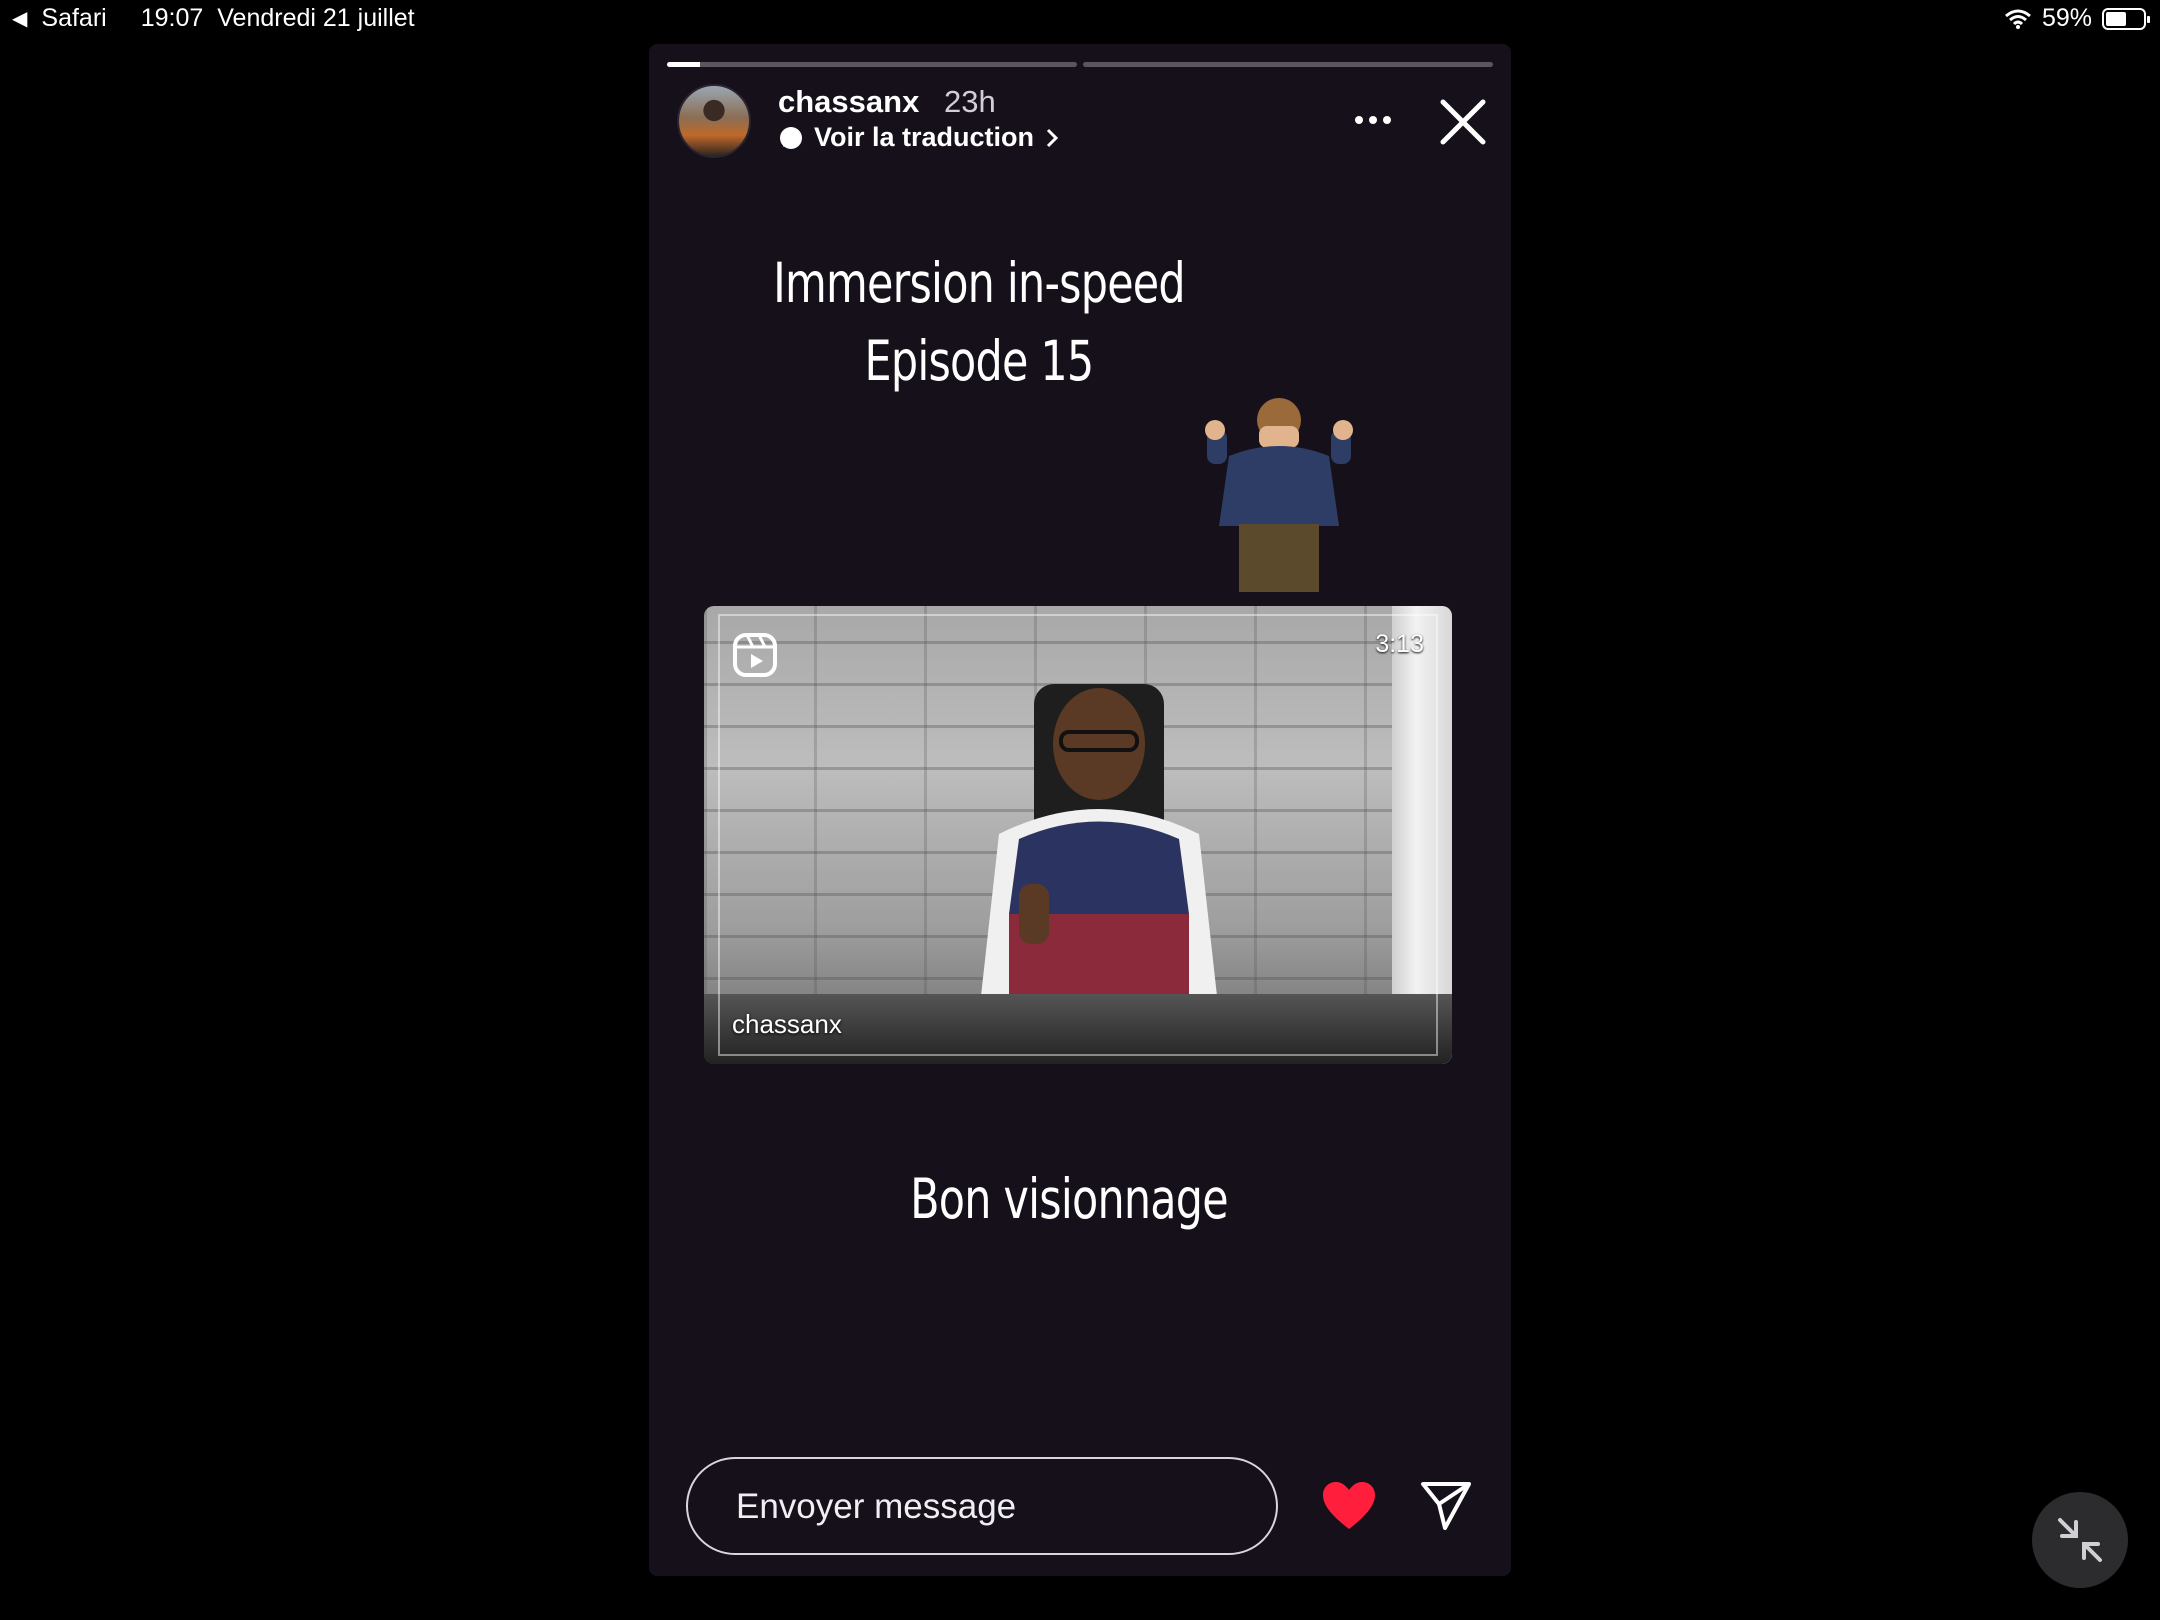  Describe the element at coordinates (316, 18) in the screenshot. I see `status-date: Vendredi 21 juillet` at that location.